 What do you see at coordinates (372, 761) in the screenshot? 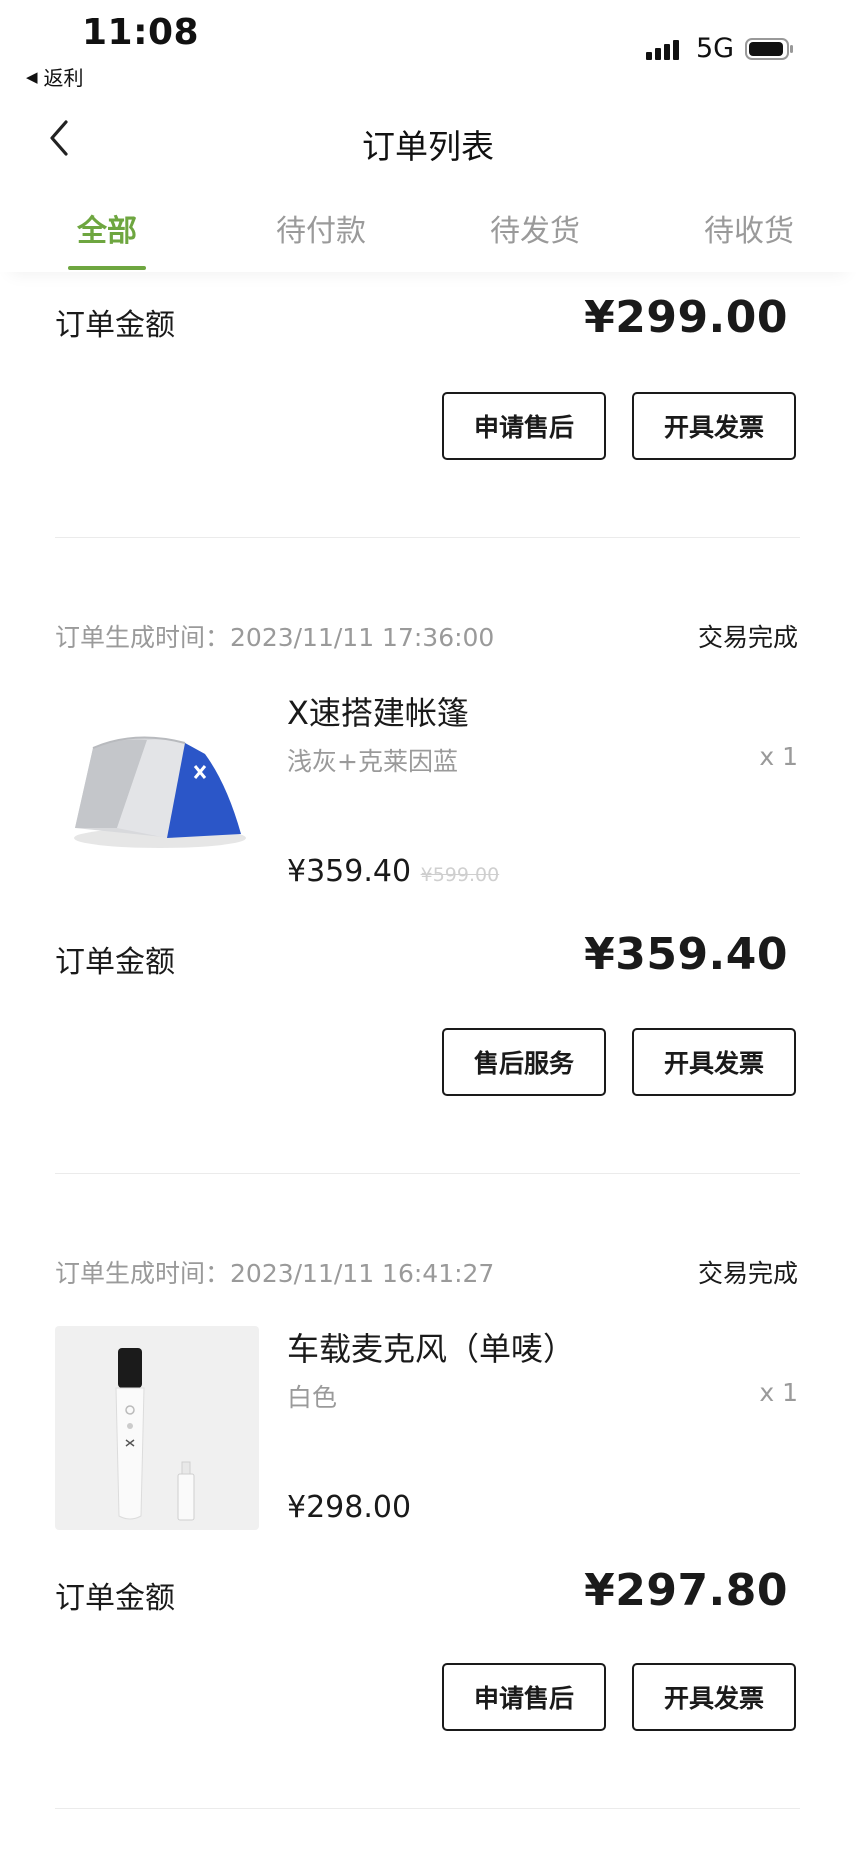
I see `product-spec: 浅灰+克莱因蓝` at bounding box center [372, 761].